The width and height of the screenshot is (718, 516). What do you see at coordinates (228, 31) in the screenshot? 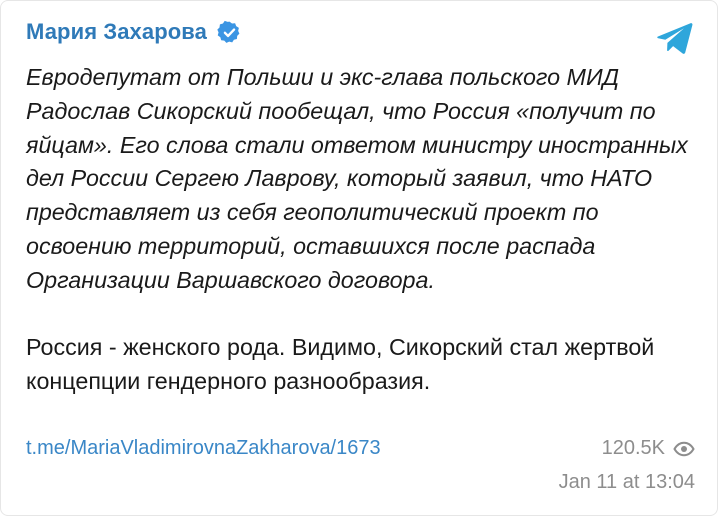
I see `verified-badge-icon` at bounding box center [228, 31].